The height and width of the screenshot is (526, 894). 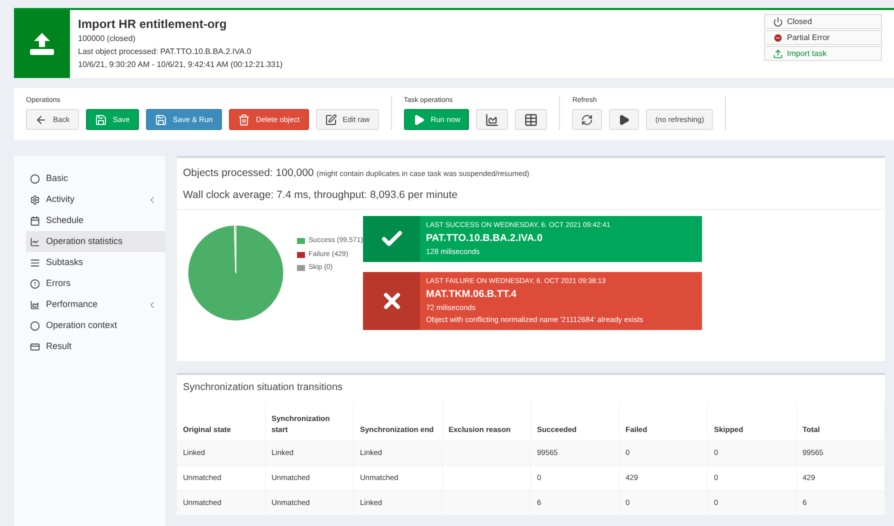 What do you see at coordinates (823, 37) in the screenshot?
I see `status-label: Partial Error` at bounding box center [823, 37].